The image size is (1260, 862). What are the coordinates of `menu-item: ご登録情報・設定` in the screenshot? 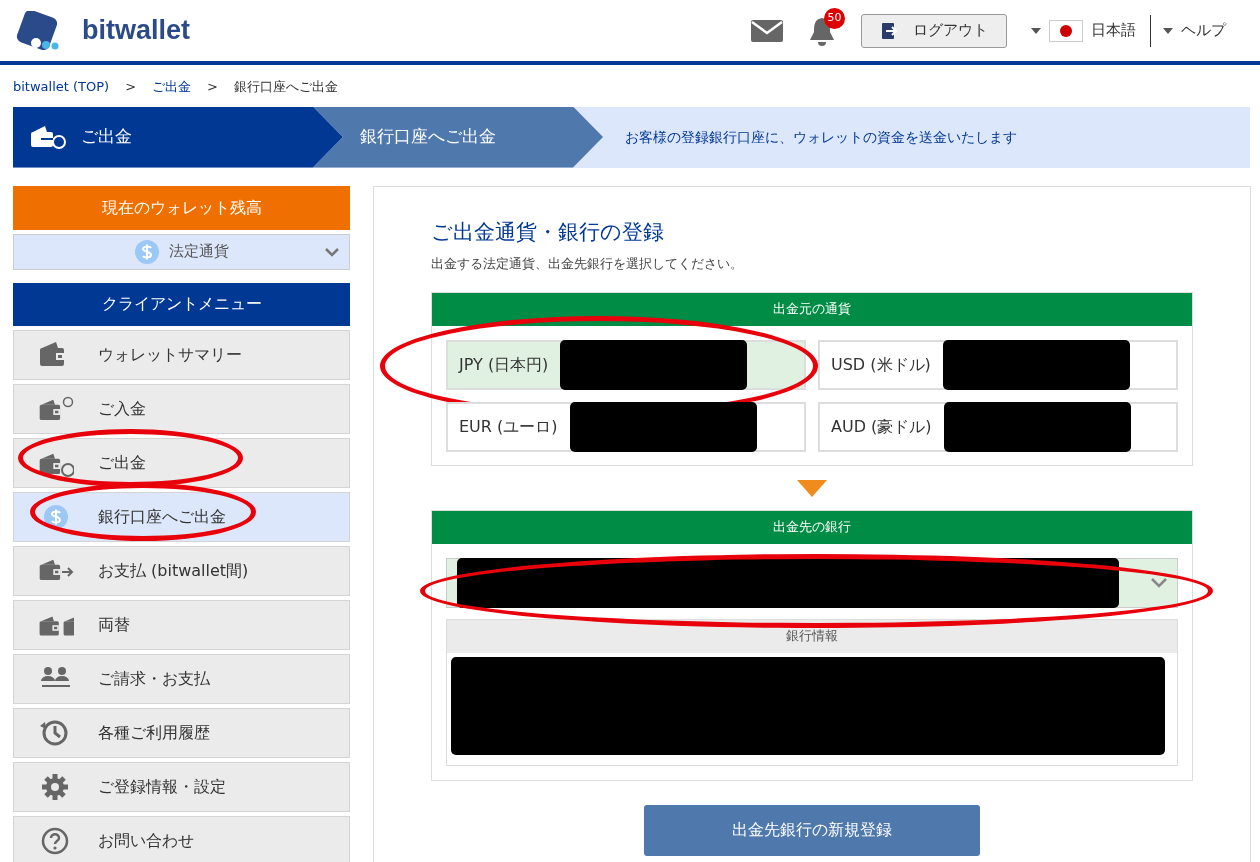 It's located at (181, 786).